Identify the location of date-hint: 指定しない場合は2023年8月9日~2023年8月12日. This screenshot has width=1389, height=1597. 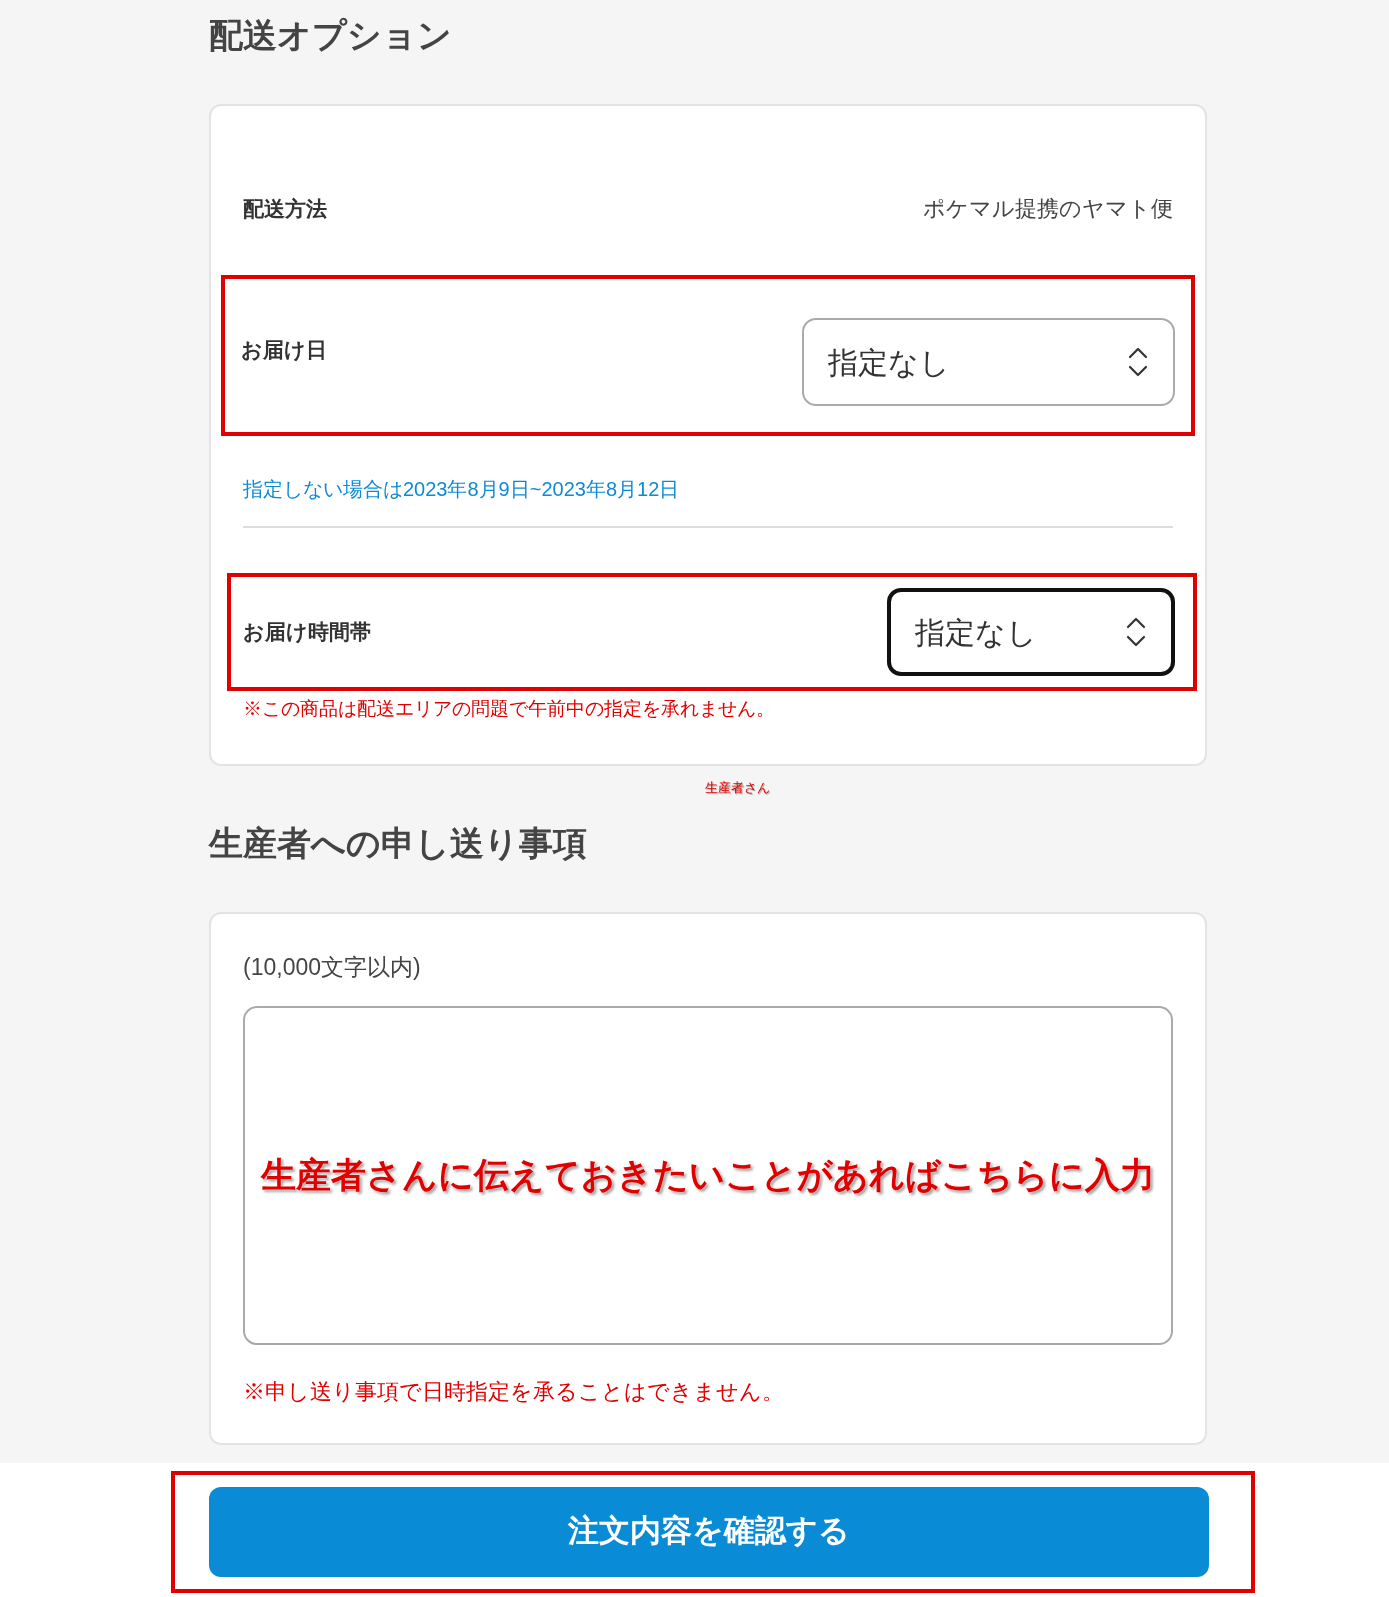
(461, 489).